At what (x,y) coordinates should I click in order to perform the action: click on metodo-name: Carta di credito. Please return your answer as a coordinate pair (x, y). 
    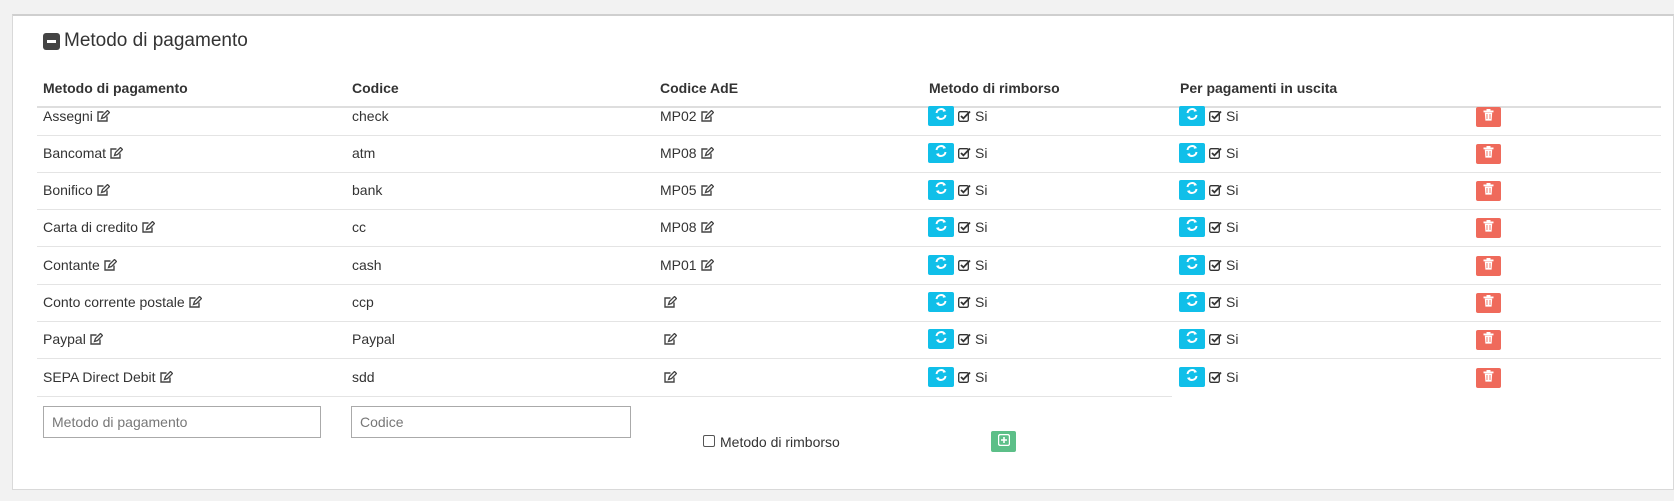
    Looking at the image, I should click on (90, 227).